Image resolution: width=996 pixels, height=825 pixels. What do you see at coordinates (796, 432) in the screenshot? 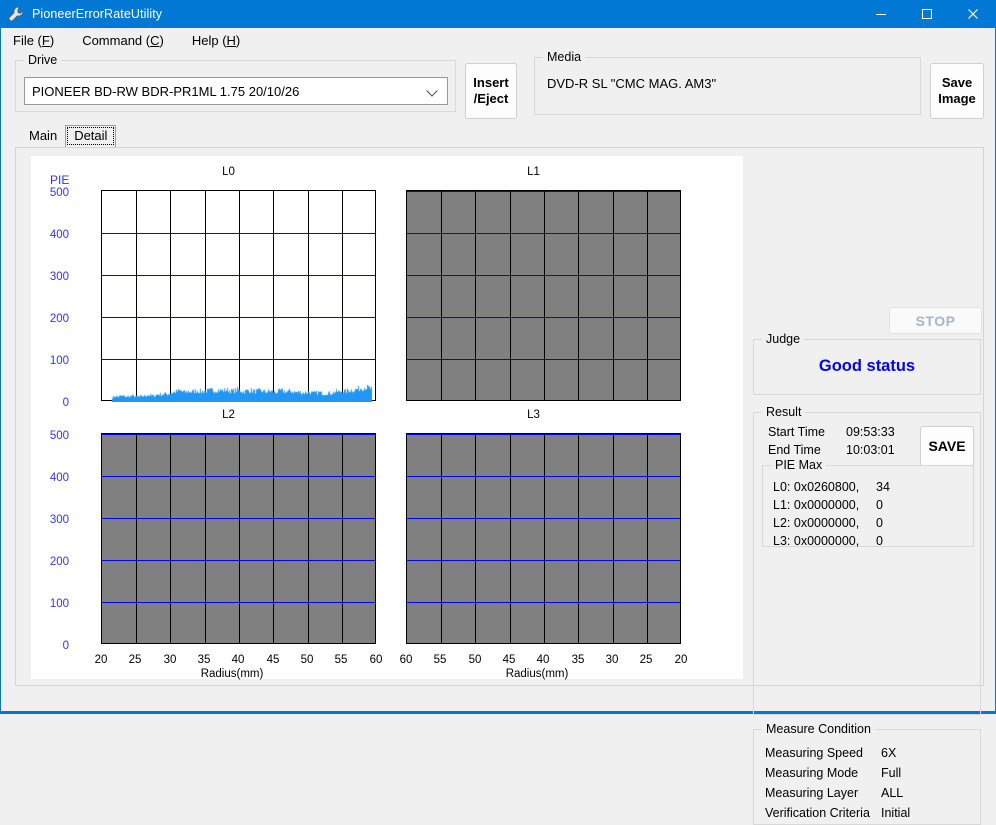
I see `start-time-label: Start Time` at bounding box center [796, 432].